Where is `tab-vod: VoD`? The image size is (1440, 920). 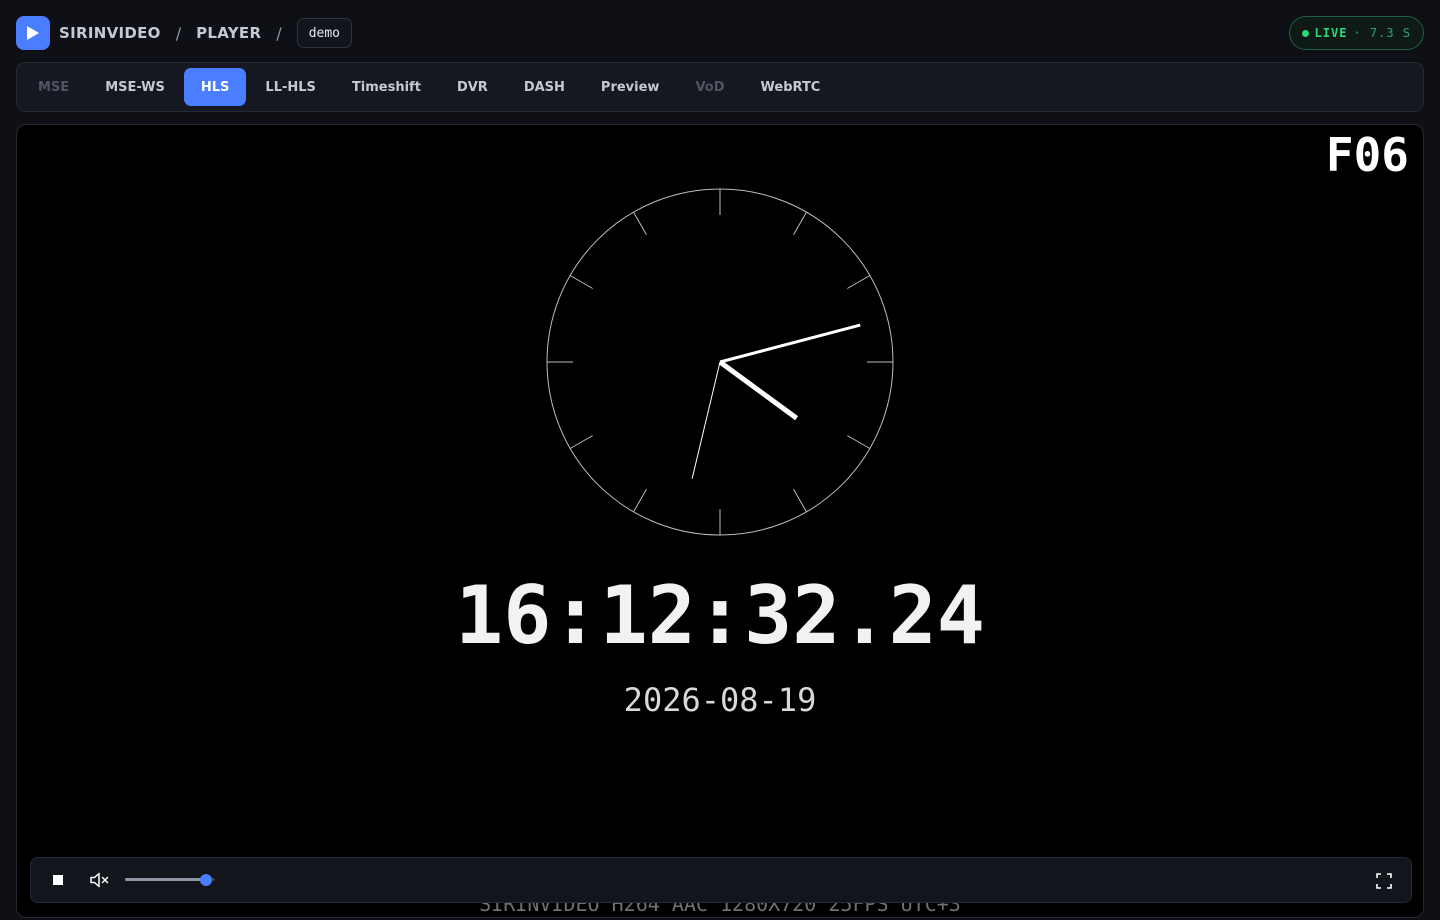
tab-vod: VoD is located at coordinates (709, 87).